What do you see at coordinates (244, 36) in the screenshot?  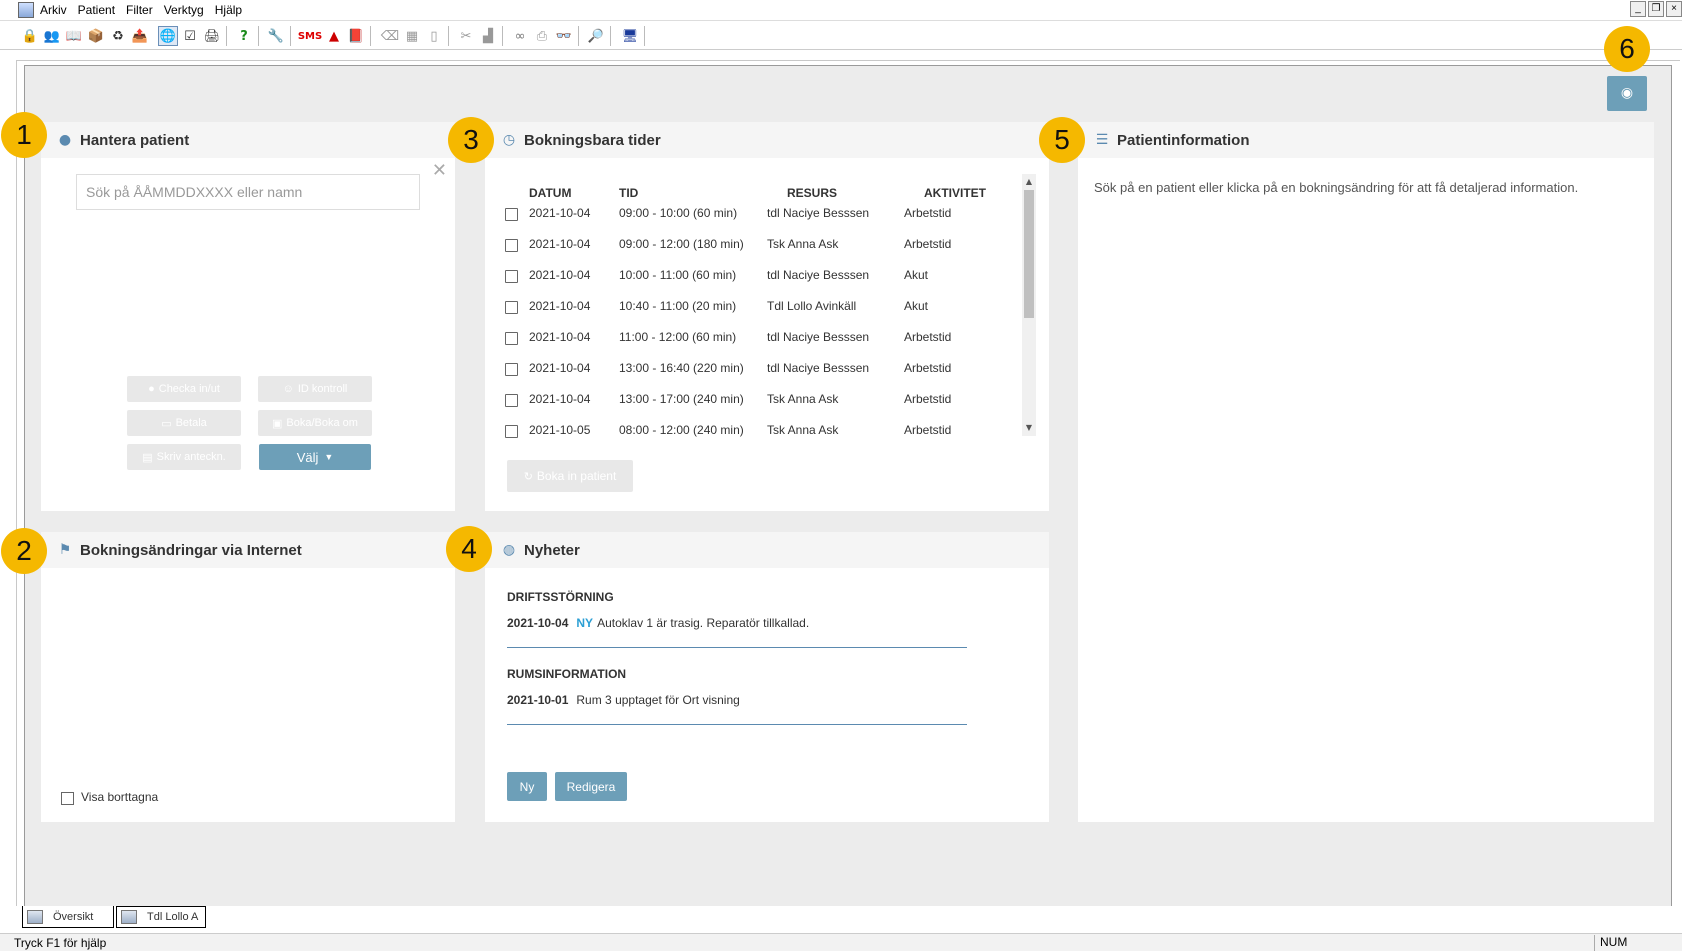 I see `help-icon: ?` at bounding box center [244, 36].